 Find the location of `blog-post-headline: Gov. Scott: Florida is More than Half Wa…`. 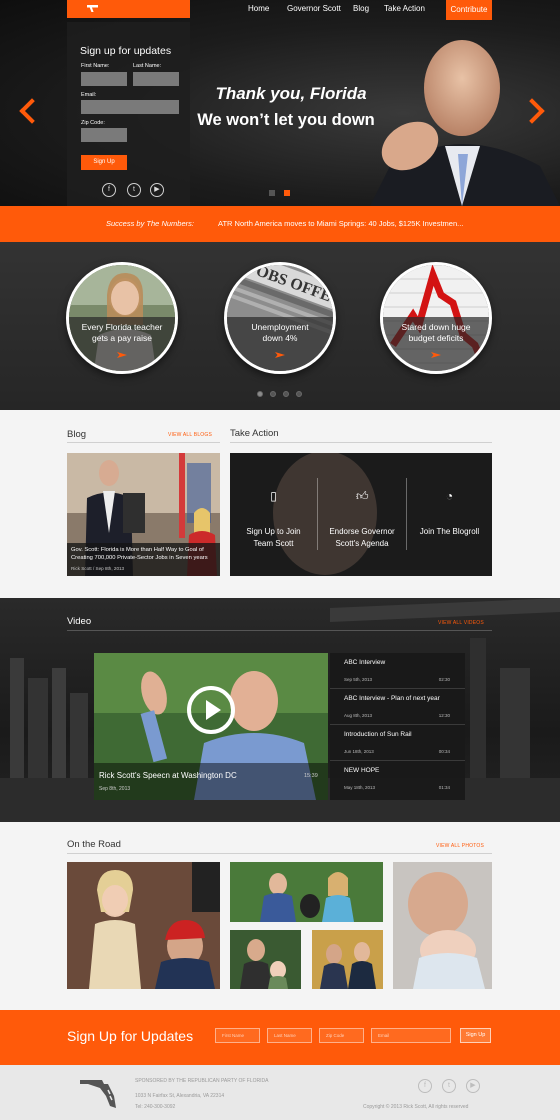

blog-post-headline: Gov. Scott: Florida is More than Half Wa… is located at coordinates (146, 554).